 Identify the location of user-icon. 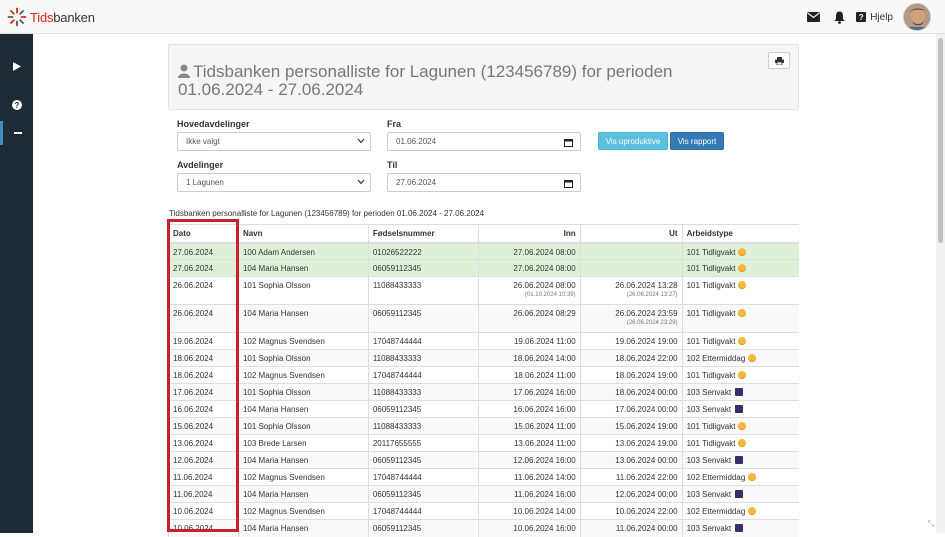
(184, 71).